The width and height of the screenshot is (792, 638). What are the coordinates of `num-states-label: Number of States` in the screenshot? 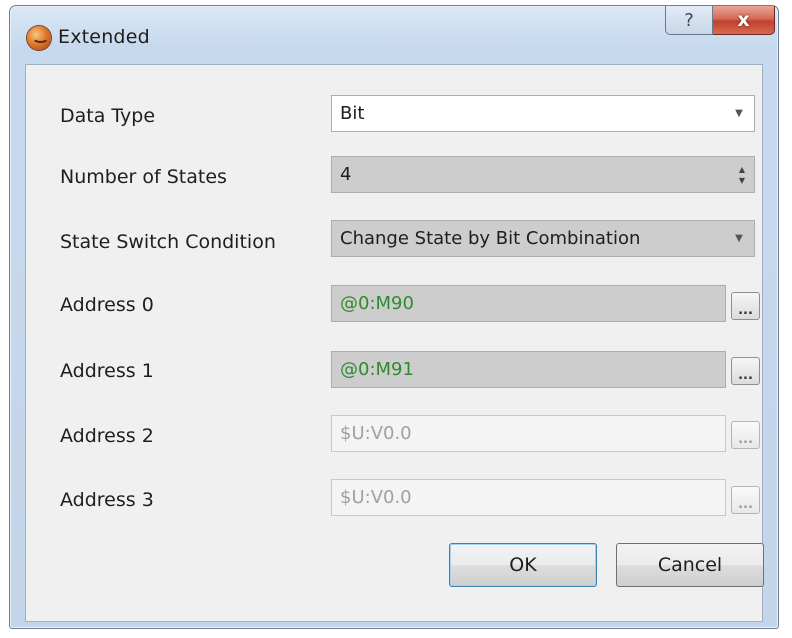 It's located at (143, 177).